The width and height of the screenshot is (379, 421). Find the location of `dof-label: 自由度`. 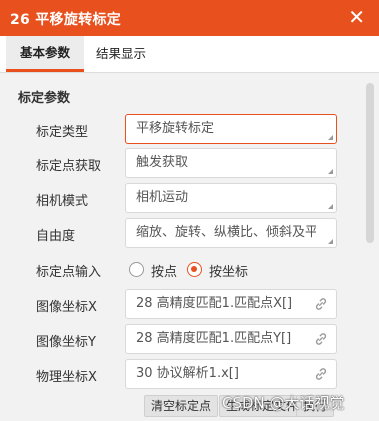

dof-label: 自由度 is located at coordinates (56, 236).